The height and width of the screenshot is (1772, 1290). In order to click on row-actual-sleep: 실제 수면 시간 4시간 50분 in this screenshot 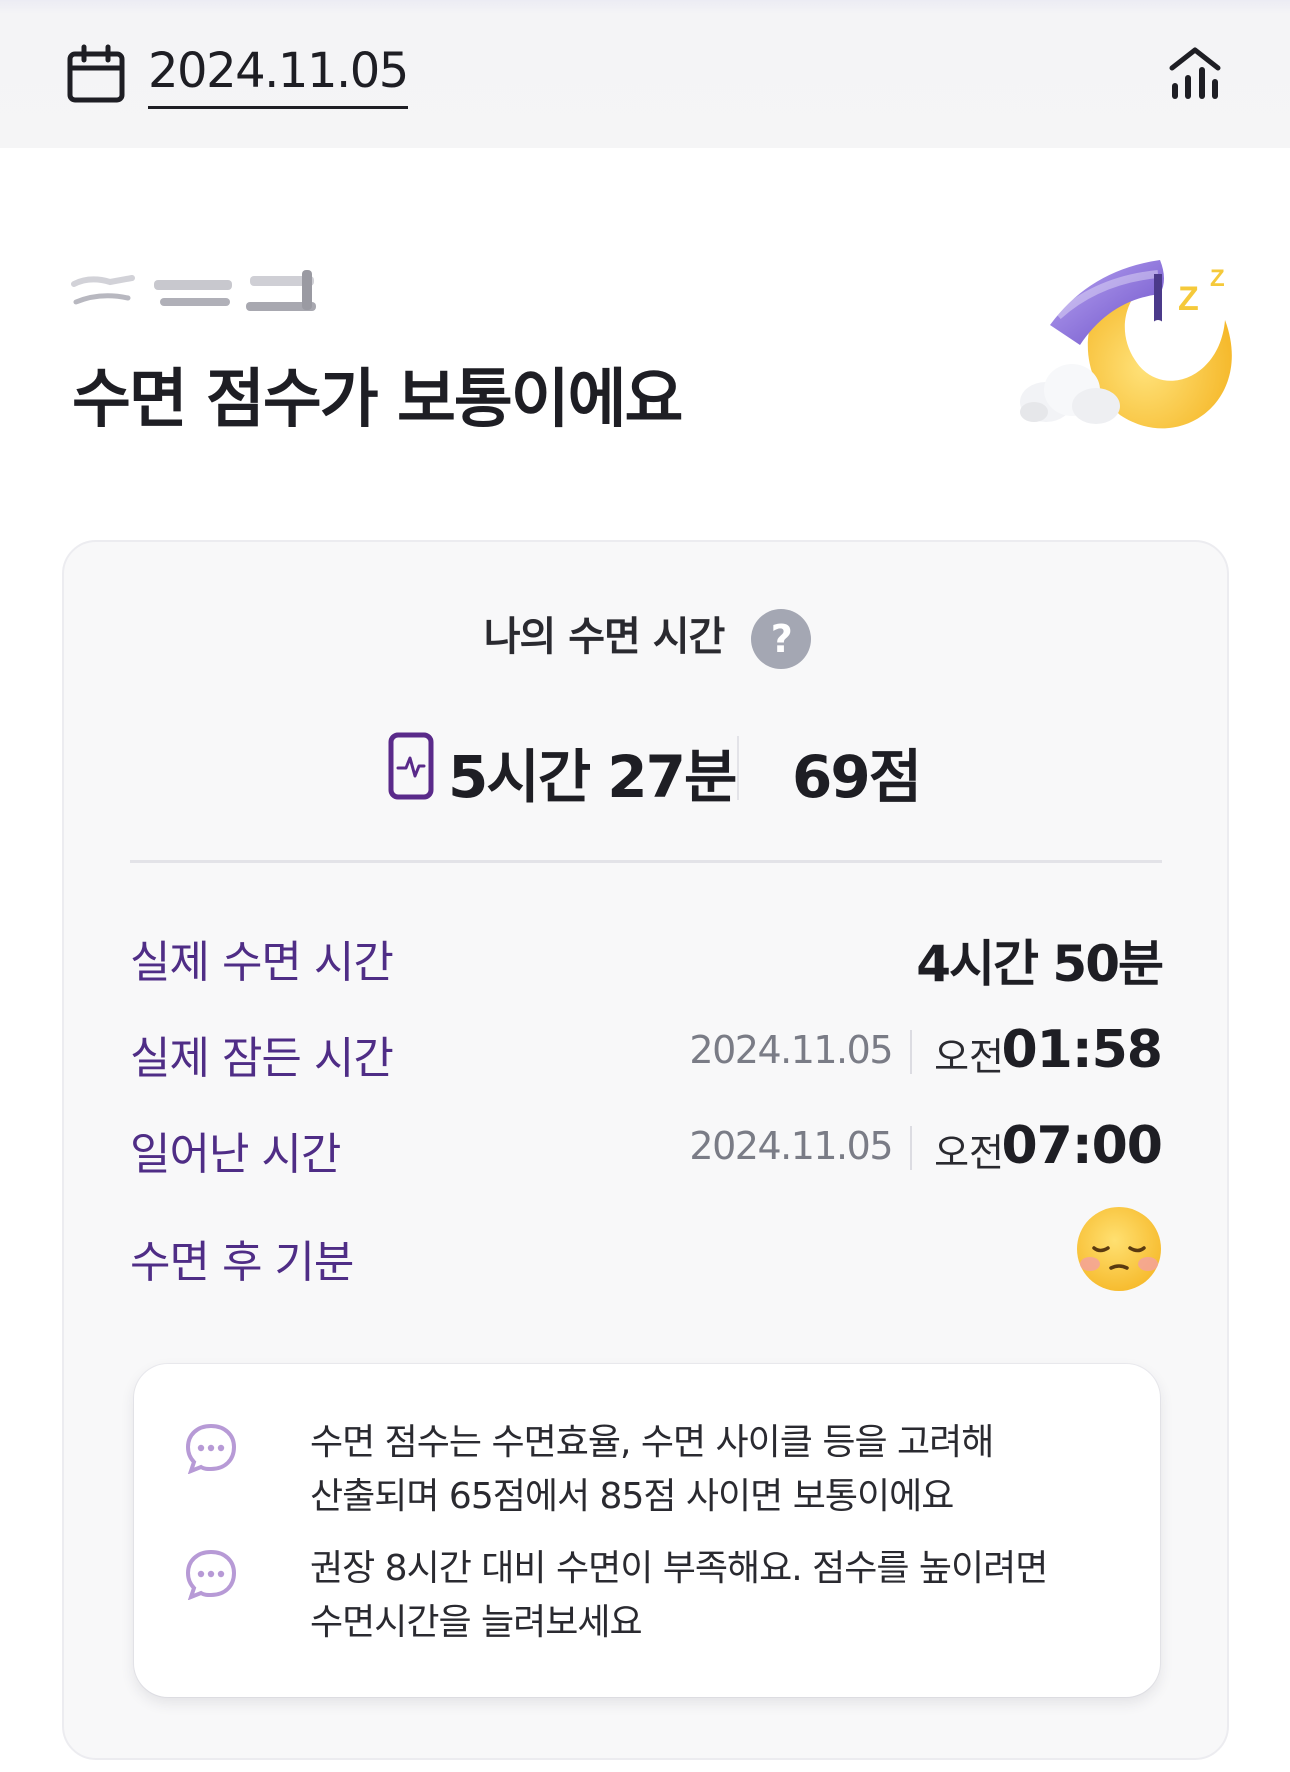, I will do `click(647, 955)`.